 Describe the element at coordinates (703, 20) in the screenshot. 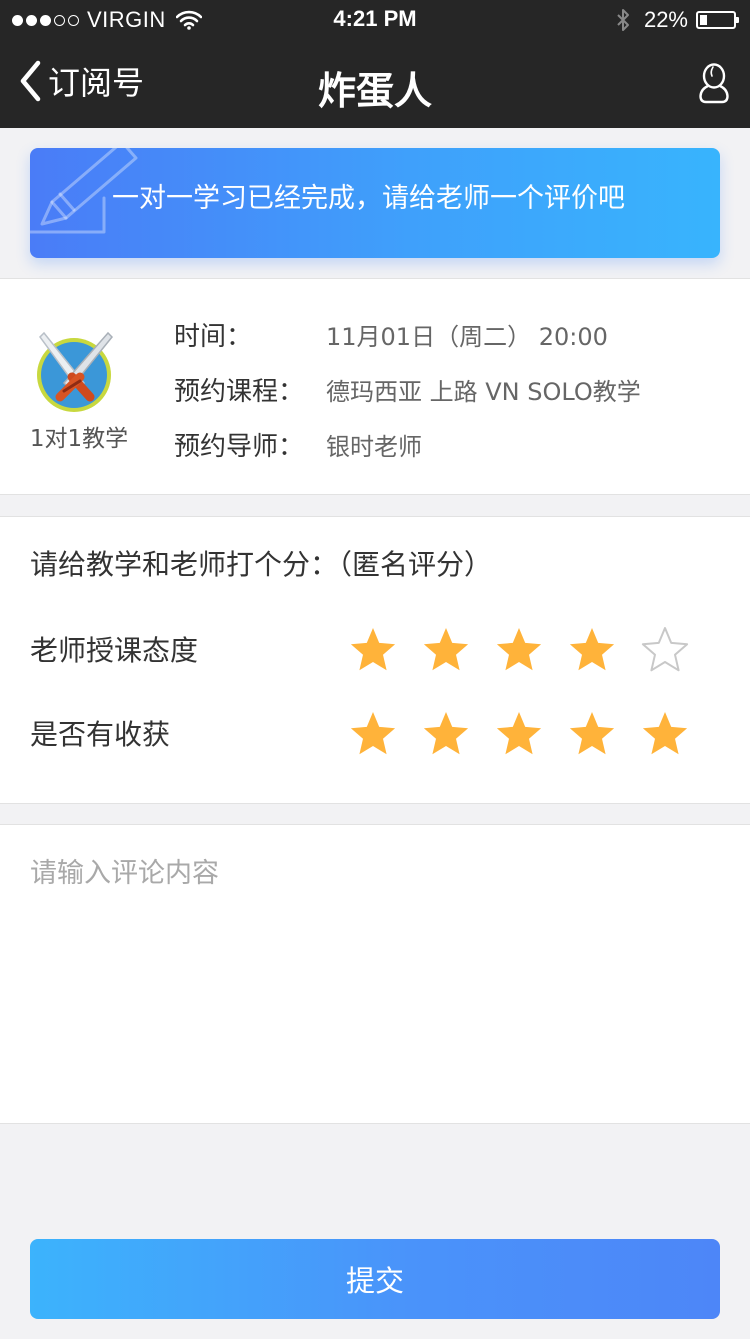

I see `battery-fill` at that location.